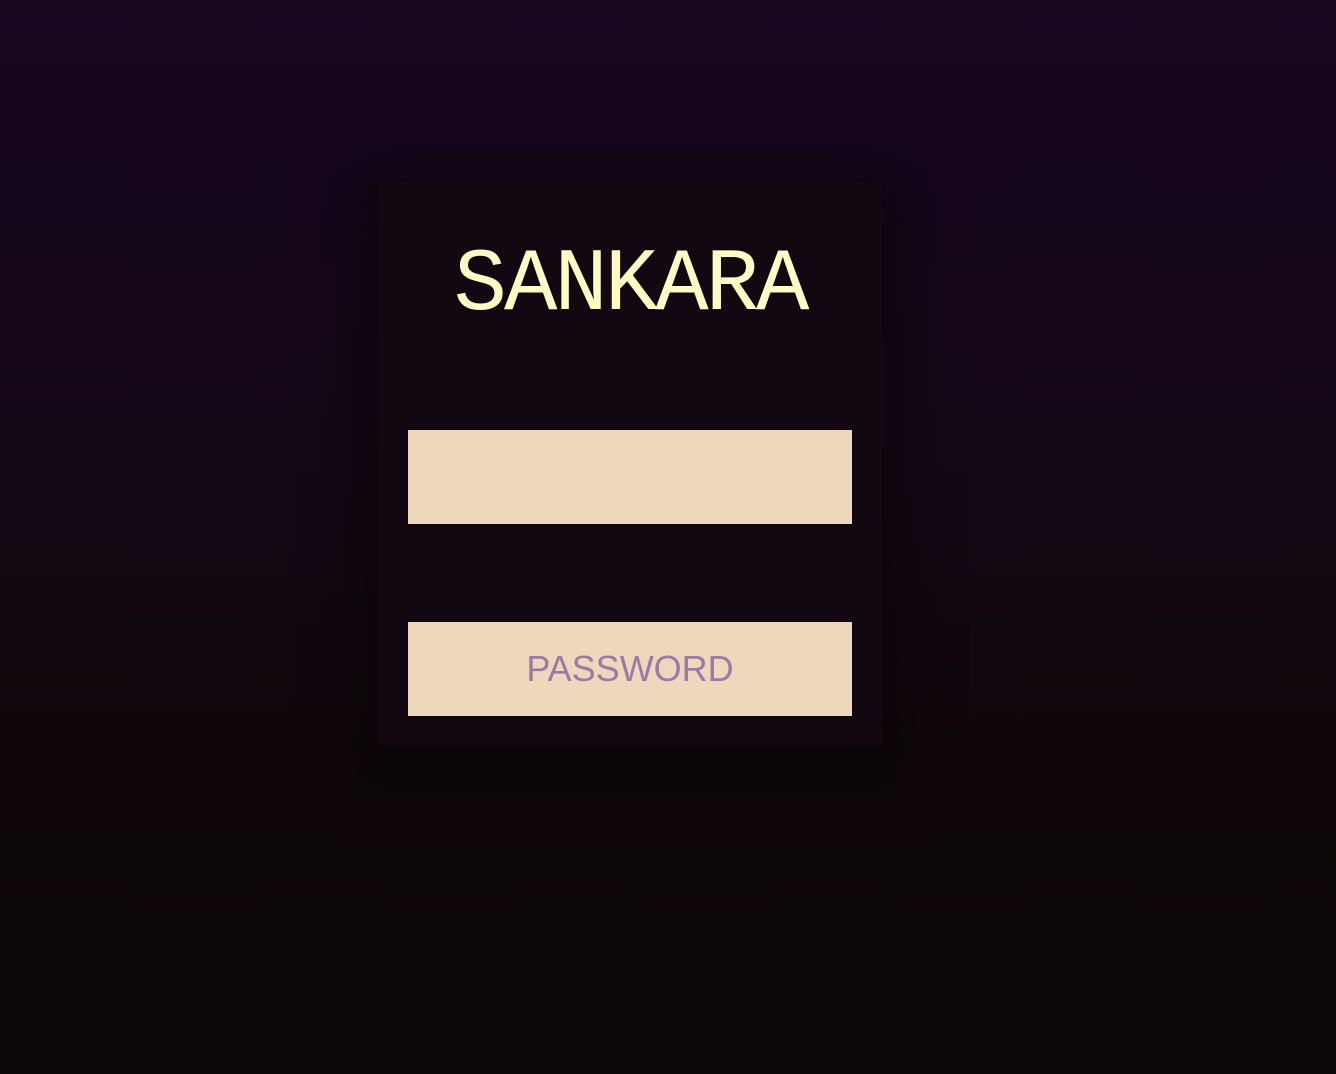 This screenshot has height=1074, width=1336. What do you see at coordinates (631, 285) in the screenshot?
I see `brand-title: SANKARA` at bounding box center [631, 285].